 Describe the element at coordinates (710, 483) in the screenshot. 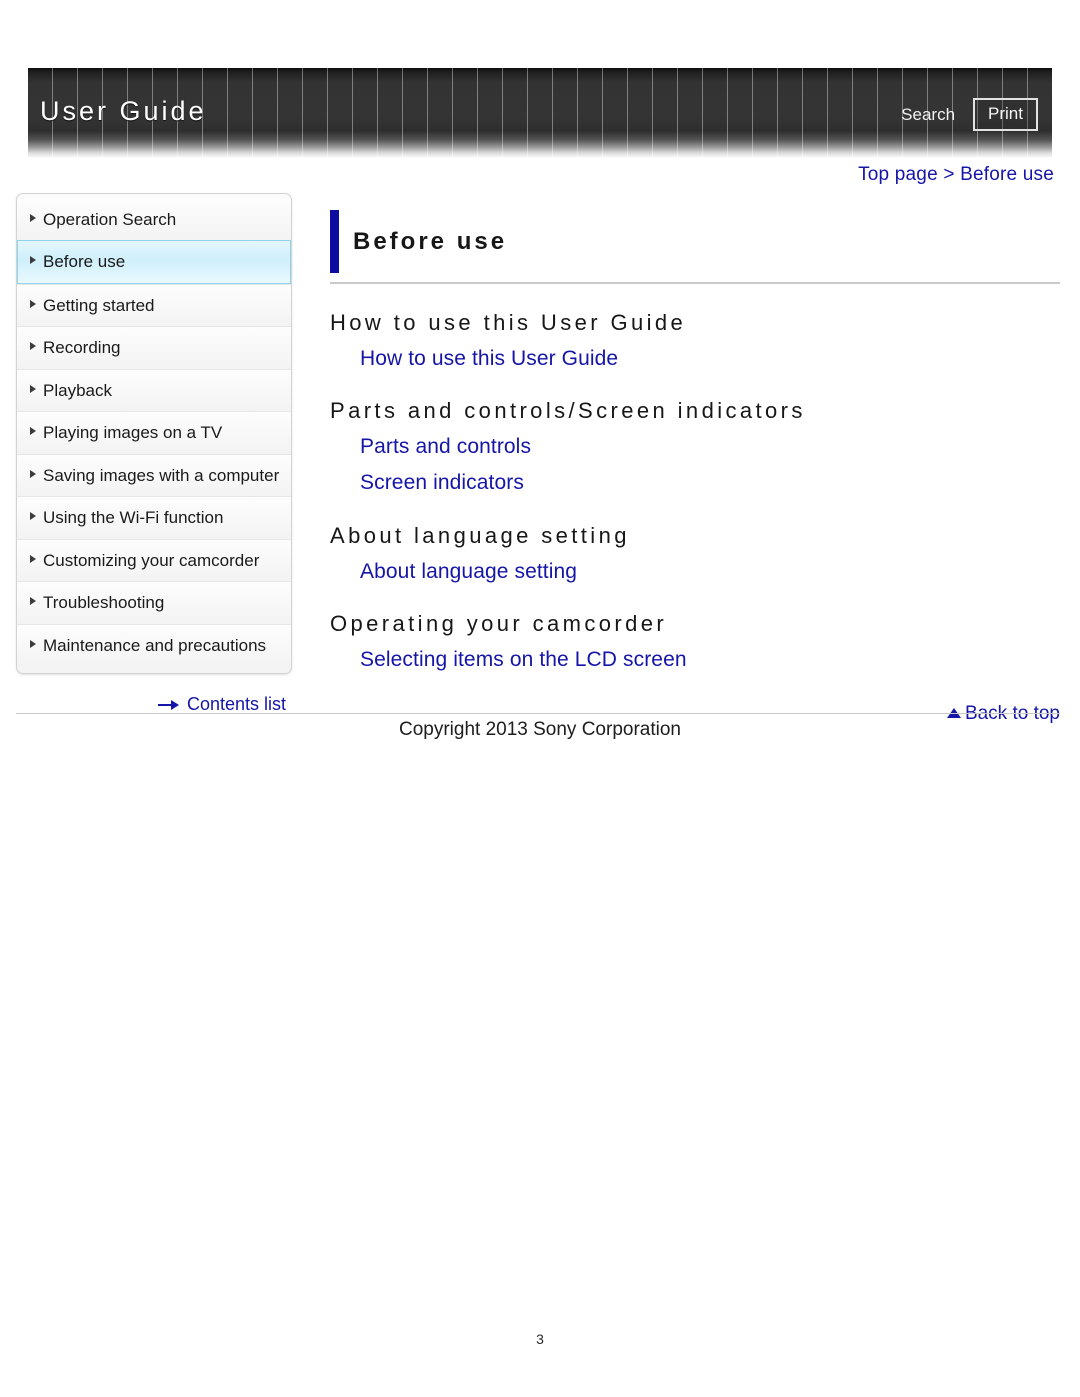

I see `section-link: Screen indicators` at that location.